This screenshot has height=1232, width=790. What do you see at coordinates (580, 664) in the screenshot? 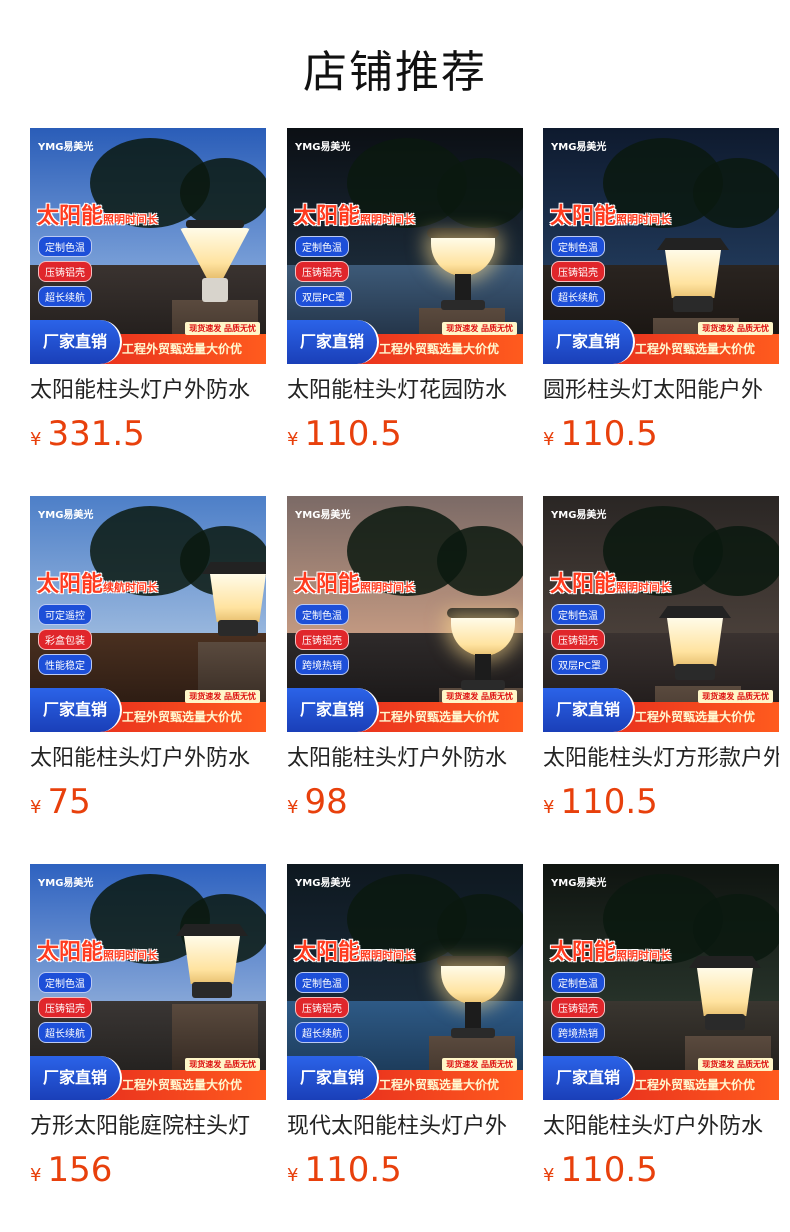
I see `feature-badge: 双层PC罩` at bounding box center [580, 664].